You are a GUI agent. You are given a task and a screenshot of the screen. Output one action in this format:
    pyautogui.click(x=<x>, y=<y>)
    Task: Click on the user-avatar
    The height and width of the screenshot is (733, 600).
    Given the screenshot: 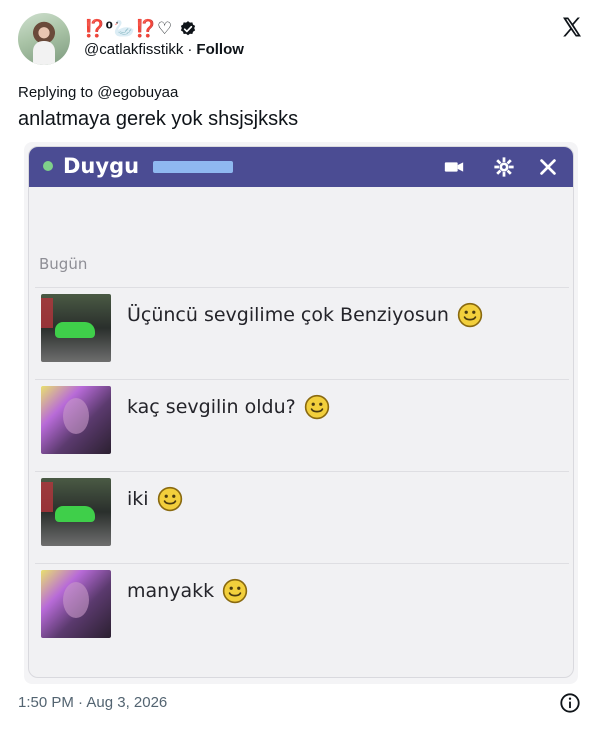 What is the action you would take?
    pyautogui.click(x=44, y=39)
    